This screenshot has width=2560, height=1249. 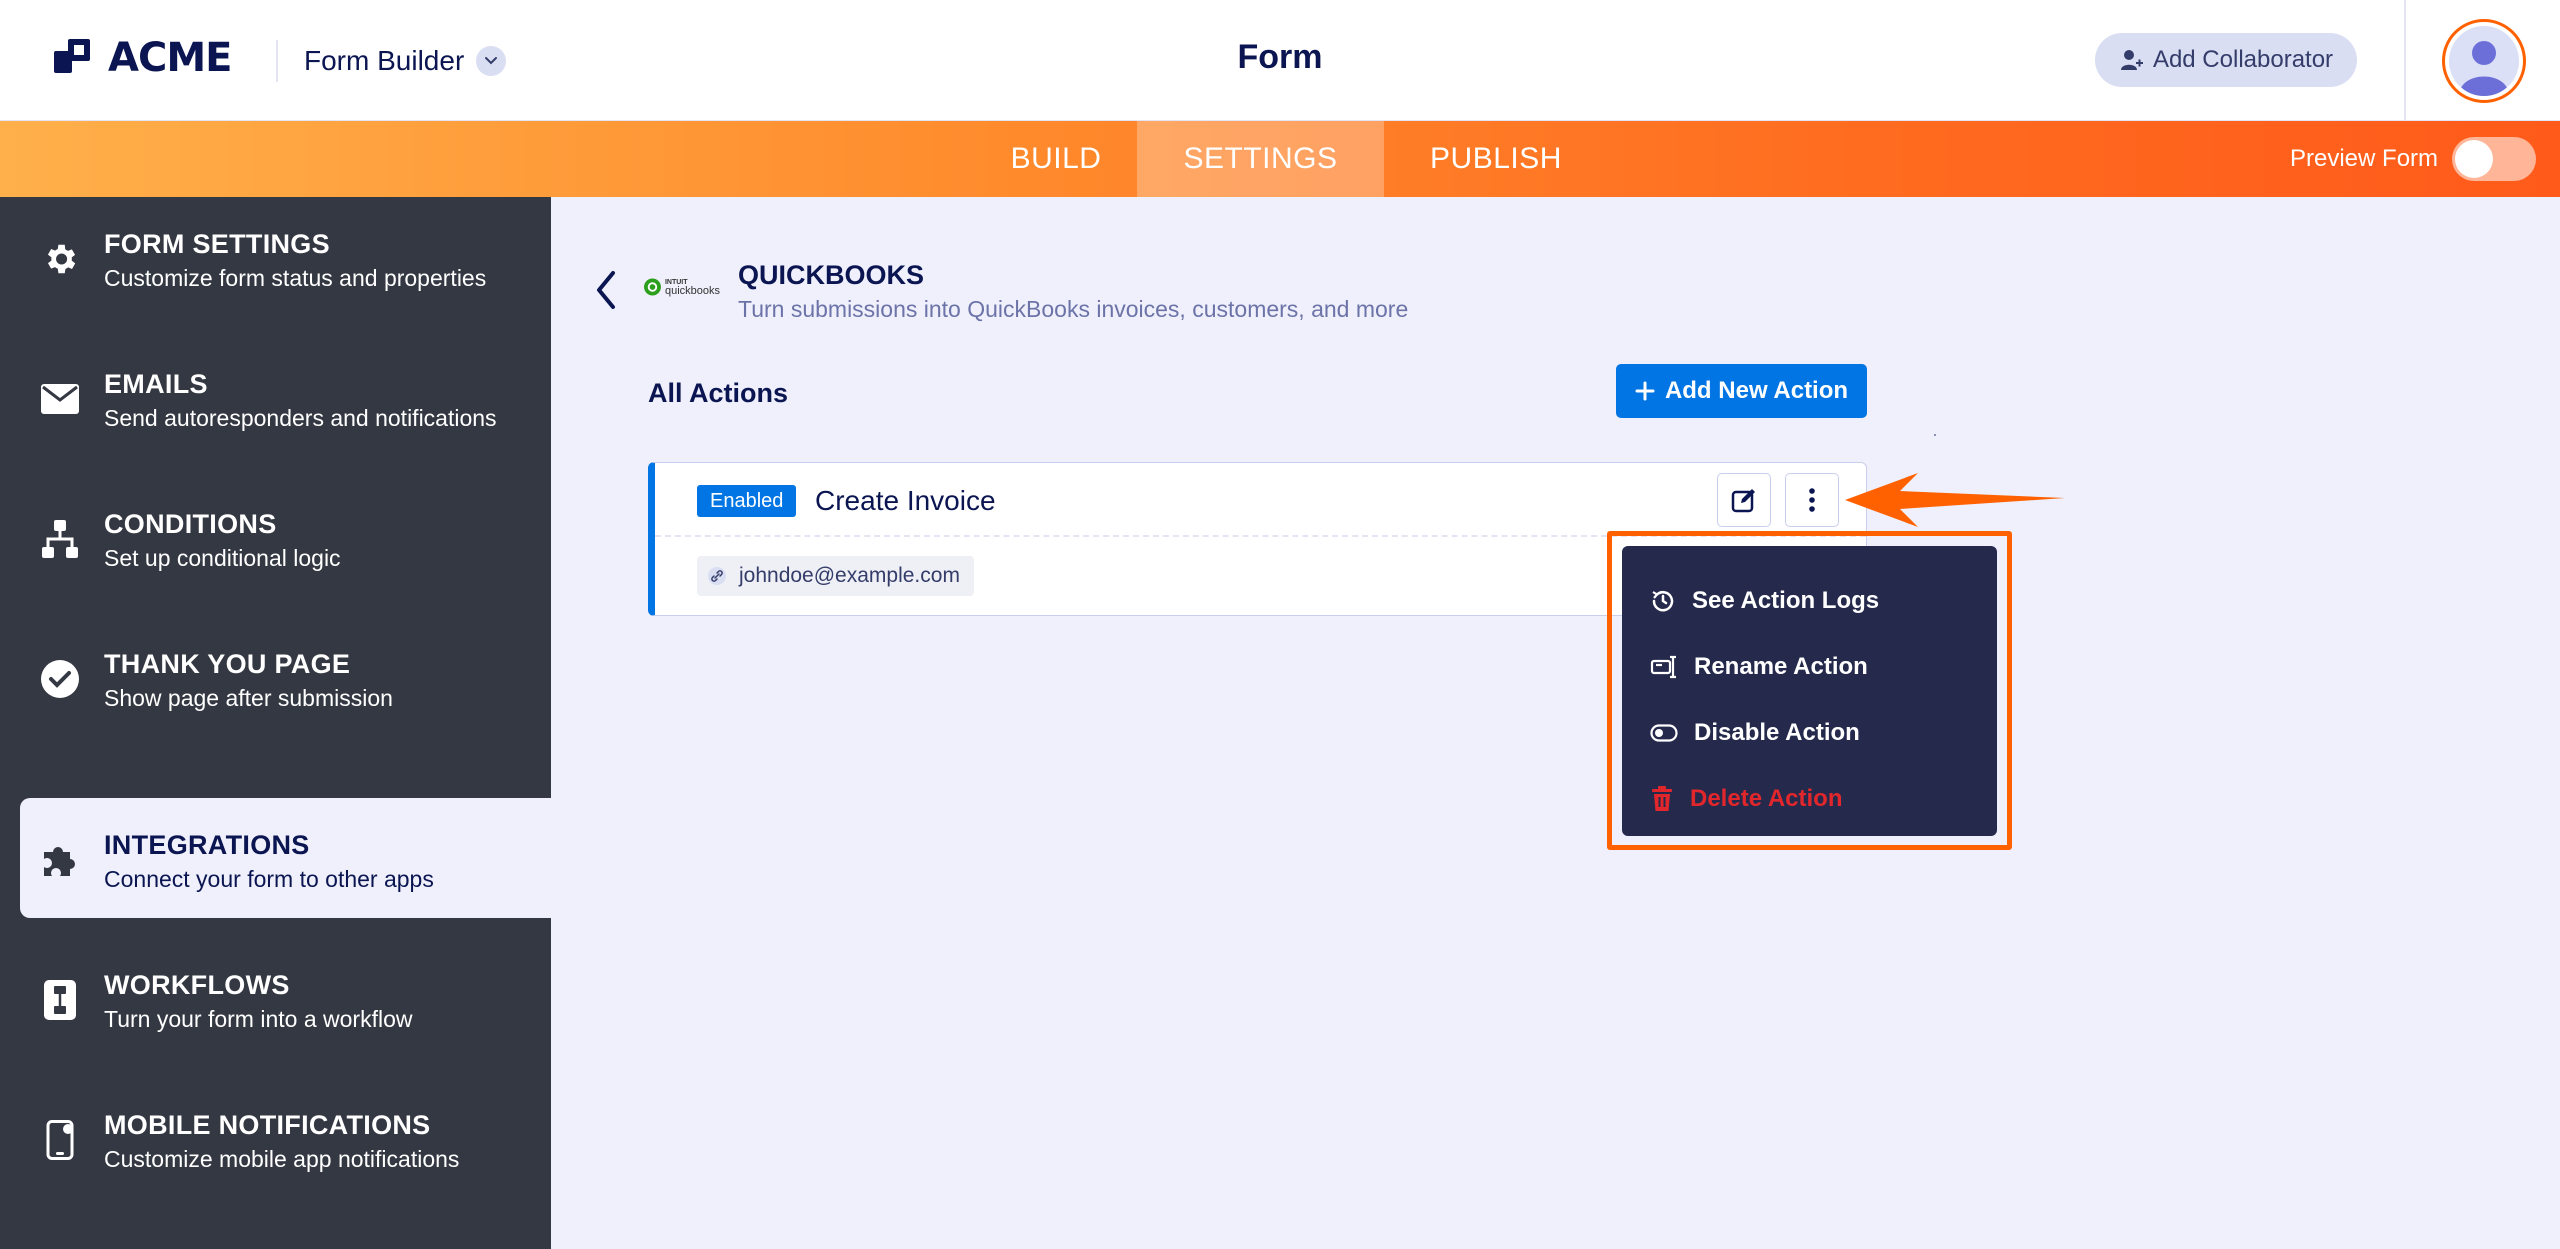 What do you see at coordinates (60, 399) in the screenshot?
I see `envelope-icon` at bounding box center [60, 399].